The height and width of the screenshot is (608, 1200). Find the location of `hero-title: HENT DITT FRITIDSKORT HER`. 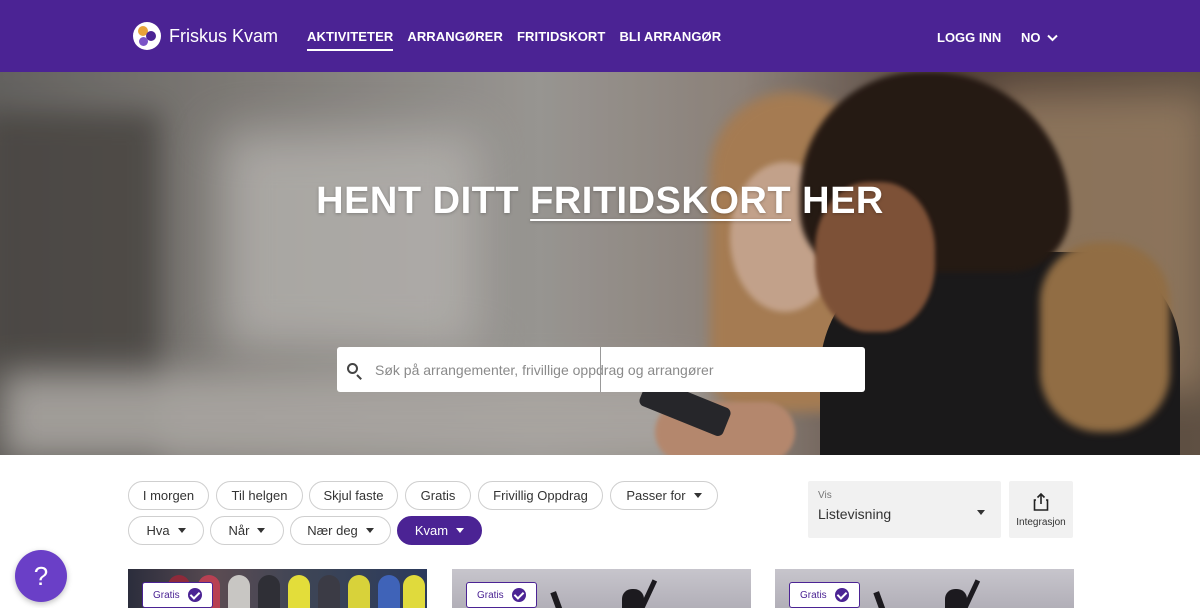

hero-title: HENT DITT FRITIDSKORT HER is located at coordinates (600, 201).